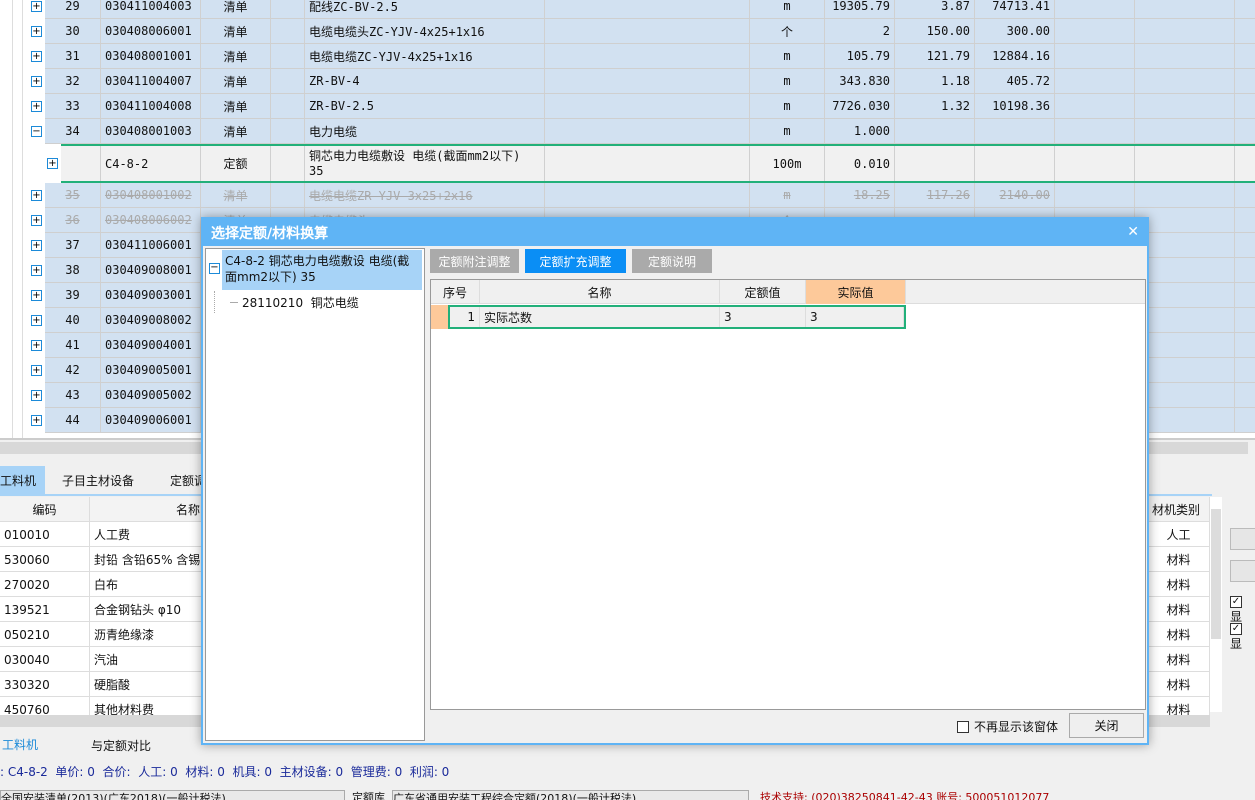 This screenshot has height=800, width=1255. I want to click on dont-show-option: 不再显示该窗体, so click(1007, 726).